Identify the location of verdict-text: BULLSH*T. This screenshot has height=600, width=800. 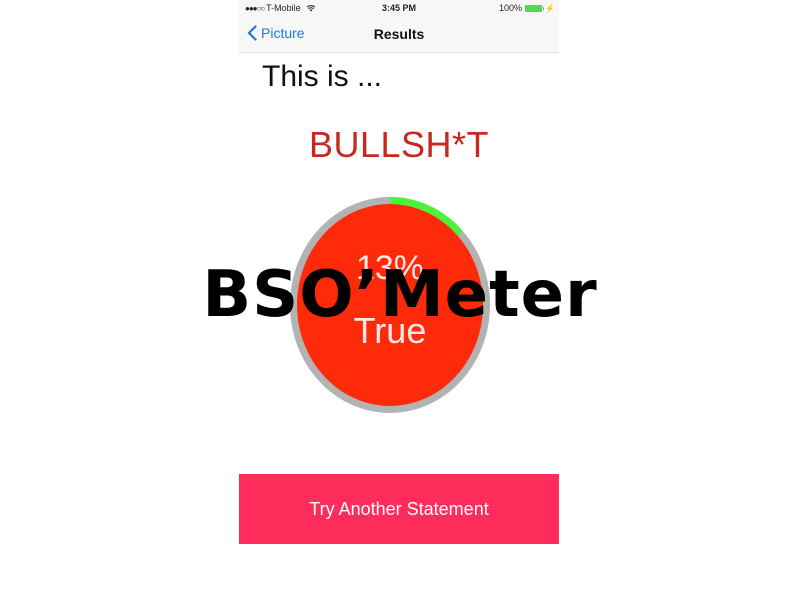
(399, 144).